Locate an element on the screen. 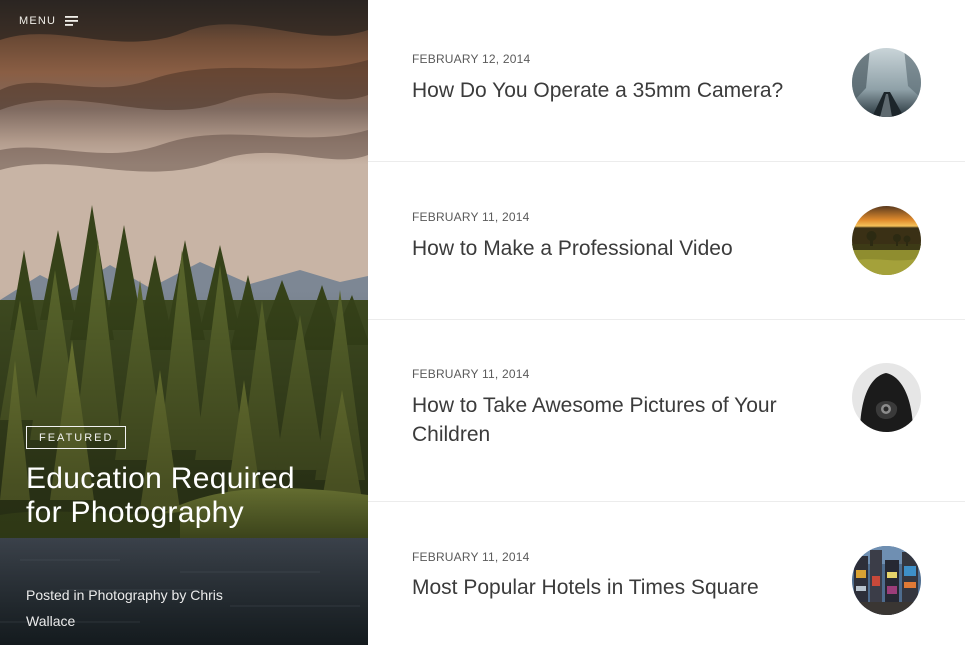 The width and height of the screenshot is (965, 645). misty-path-photo is located at coordinates (886, 82).